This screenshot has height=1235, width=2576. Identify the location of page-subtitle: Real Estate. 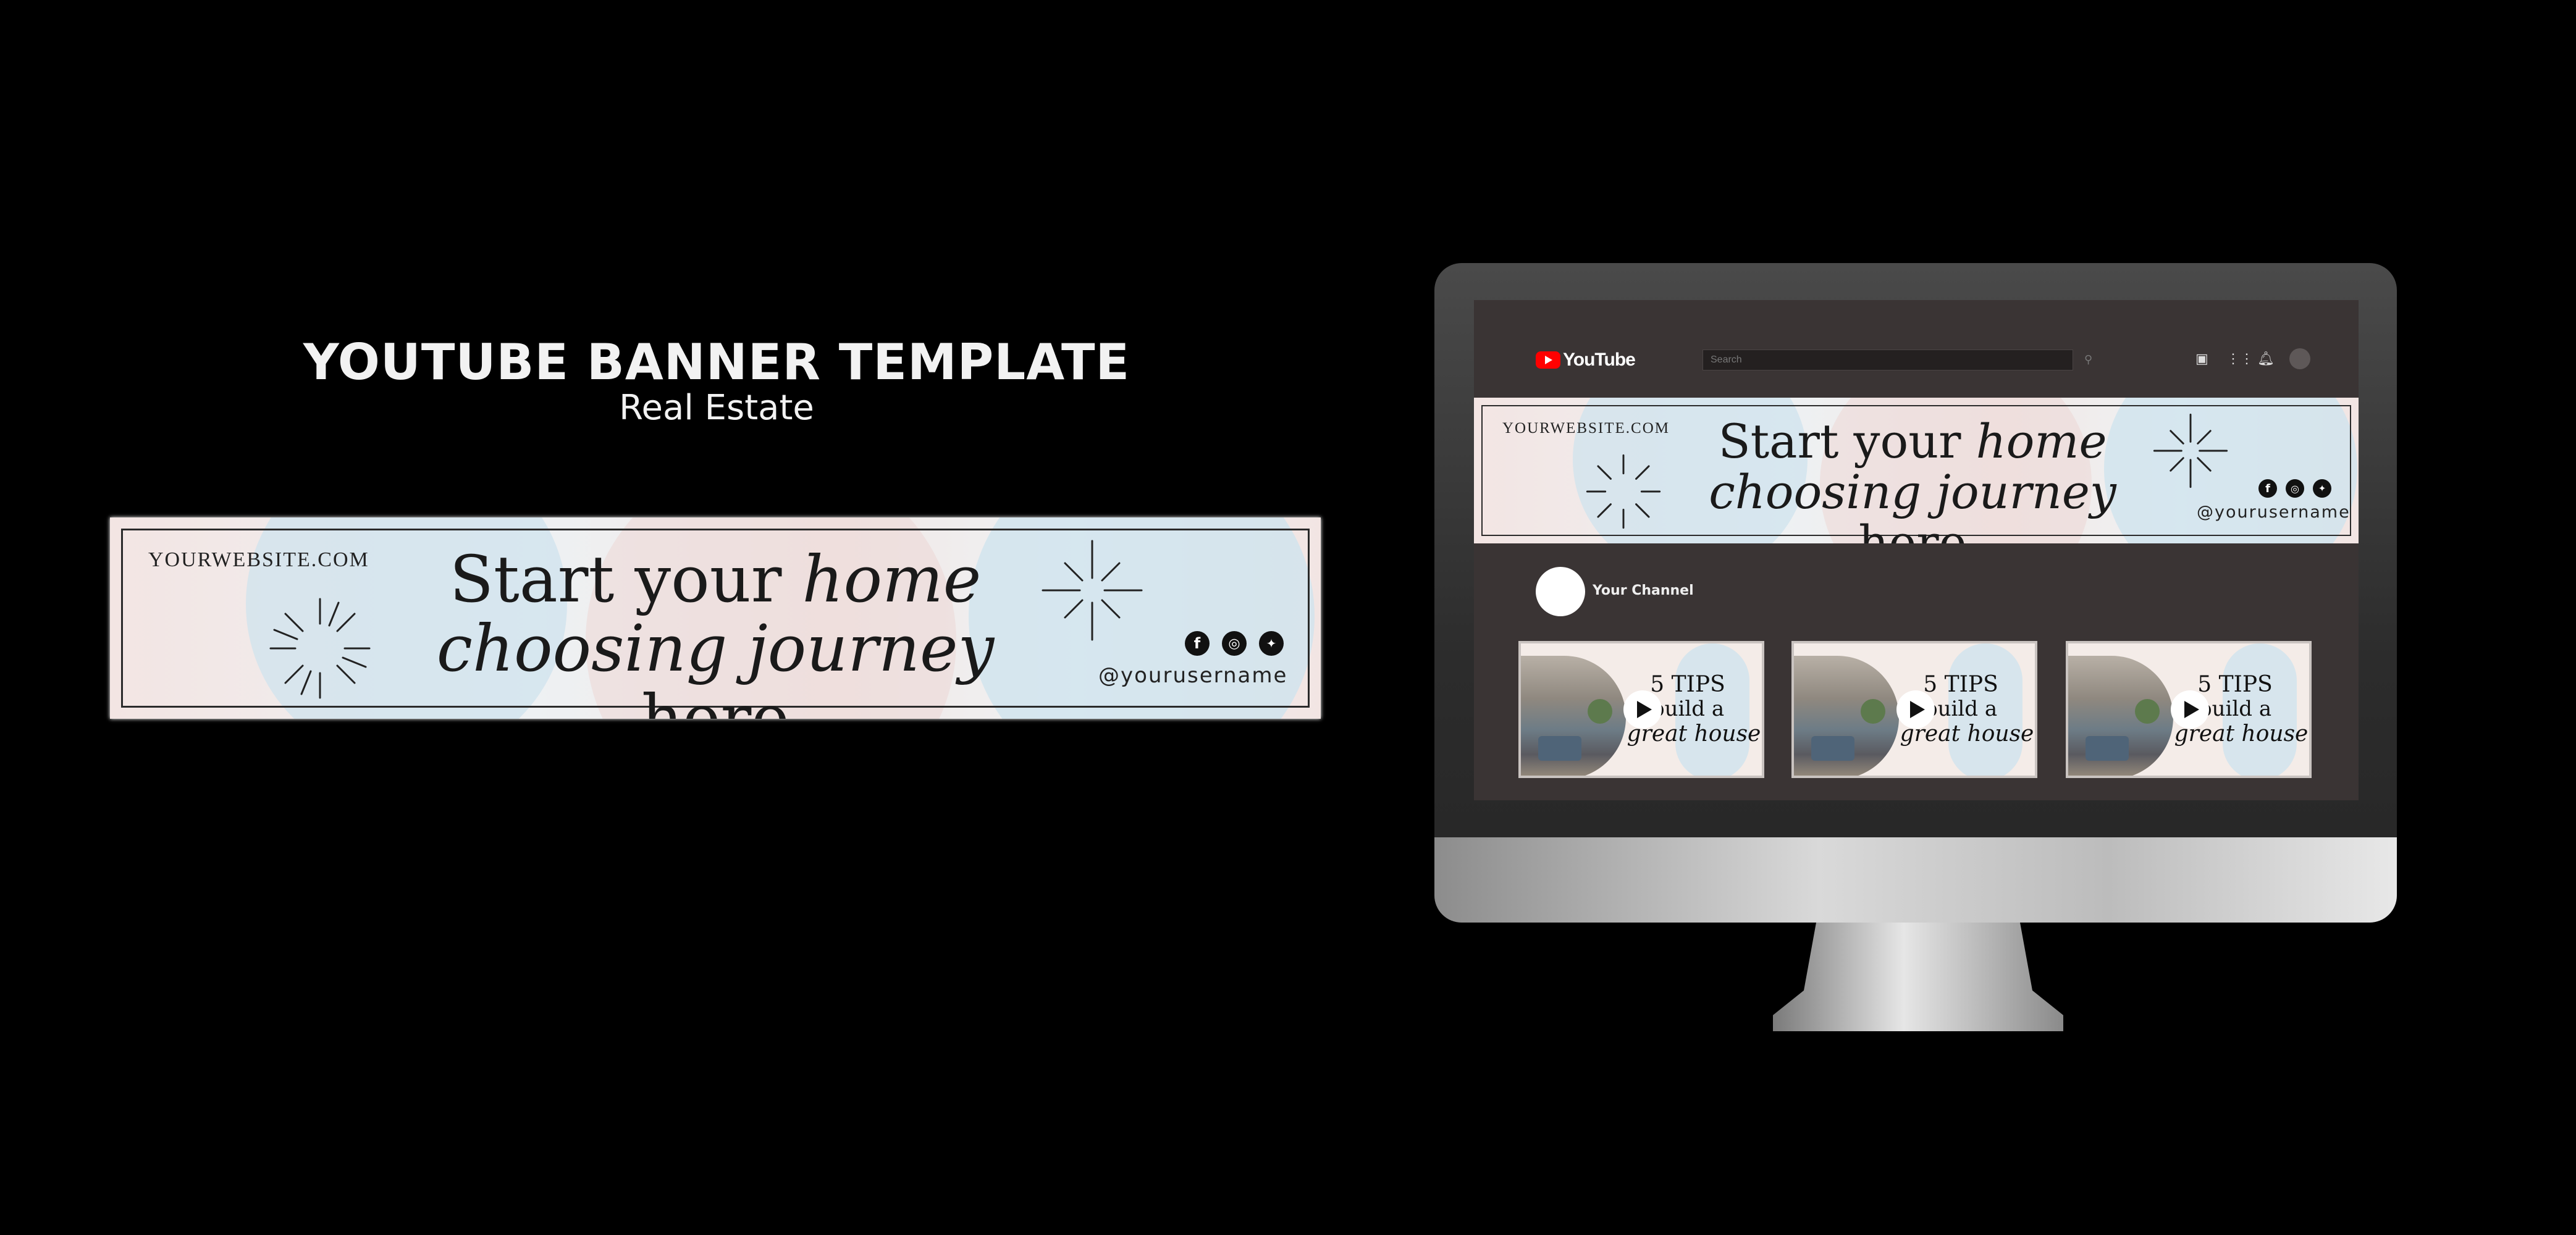
(716, 408).